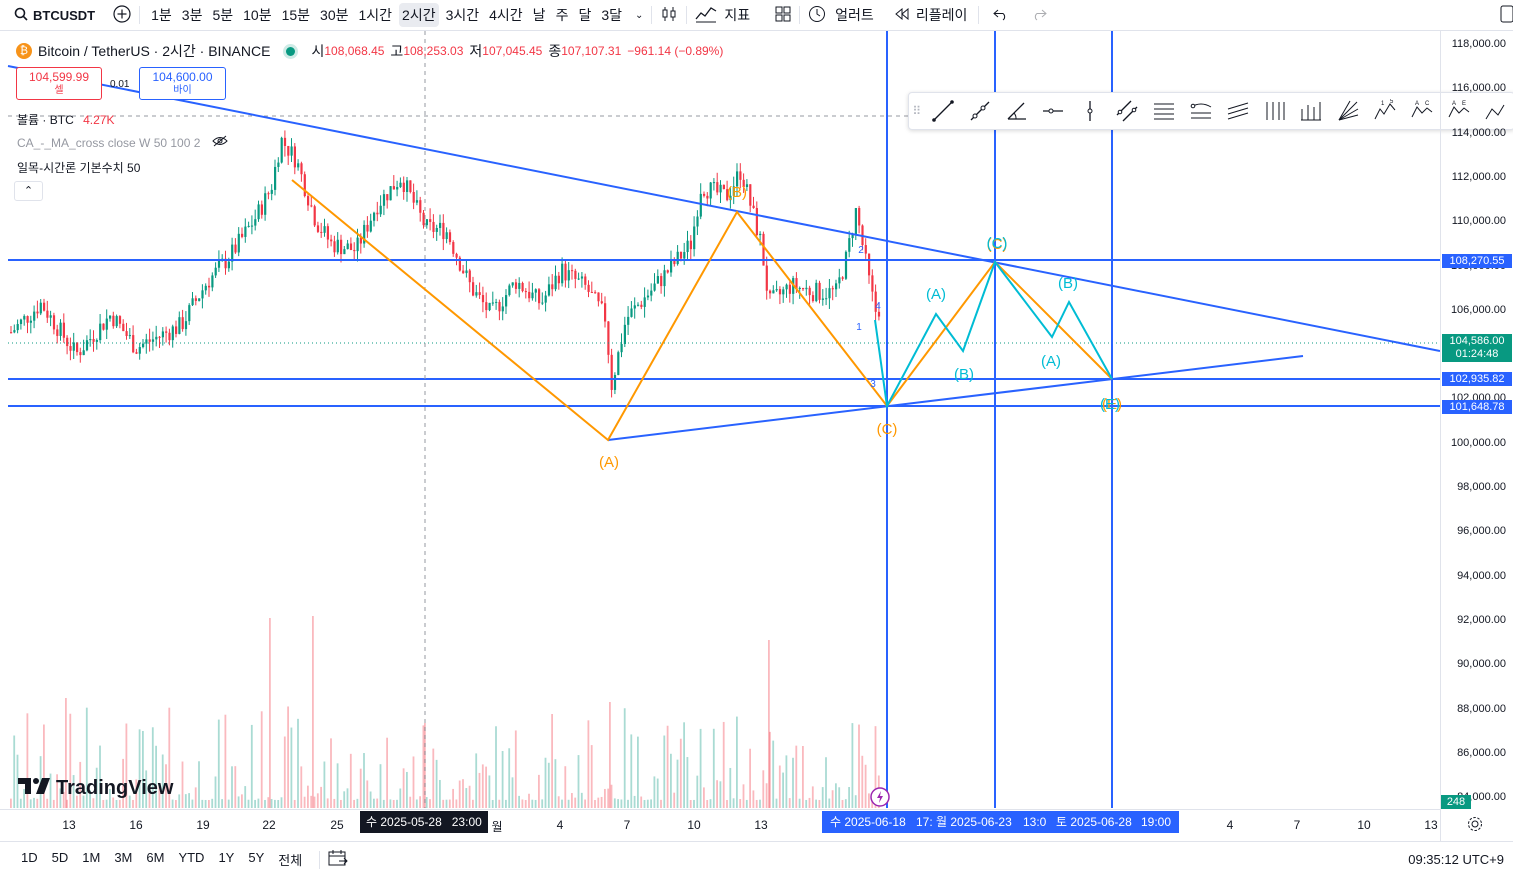  Describe the element at coordinates (942, 15) in the screenshot. I see `replay-button: 리플레이` at that location.